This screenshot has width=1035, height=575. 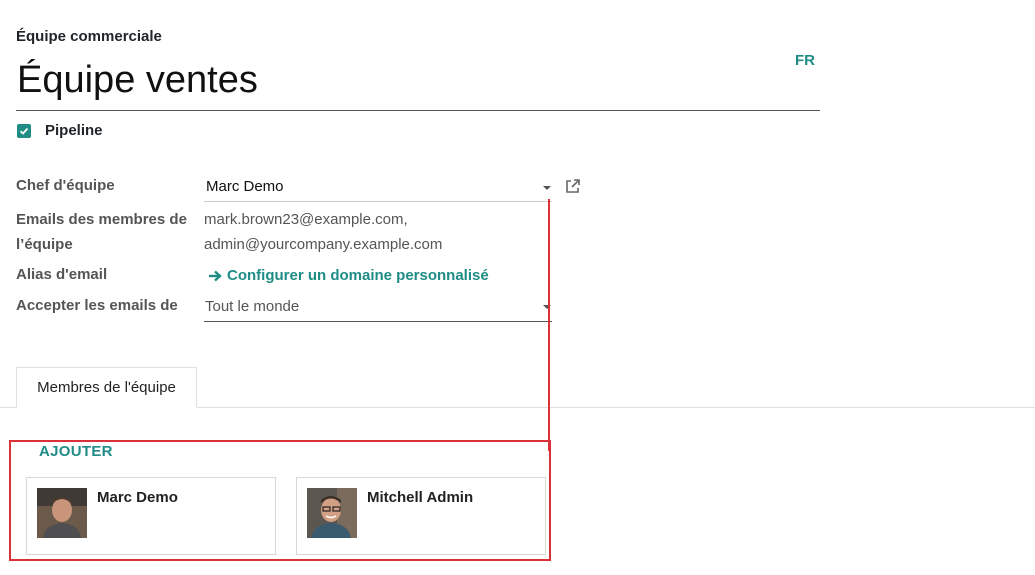 I want to click on tab-team-members: Membres de l'équipe, so click(x=106, y=387).